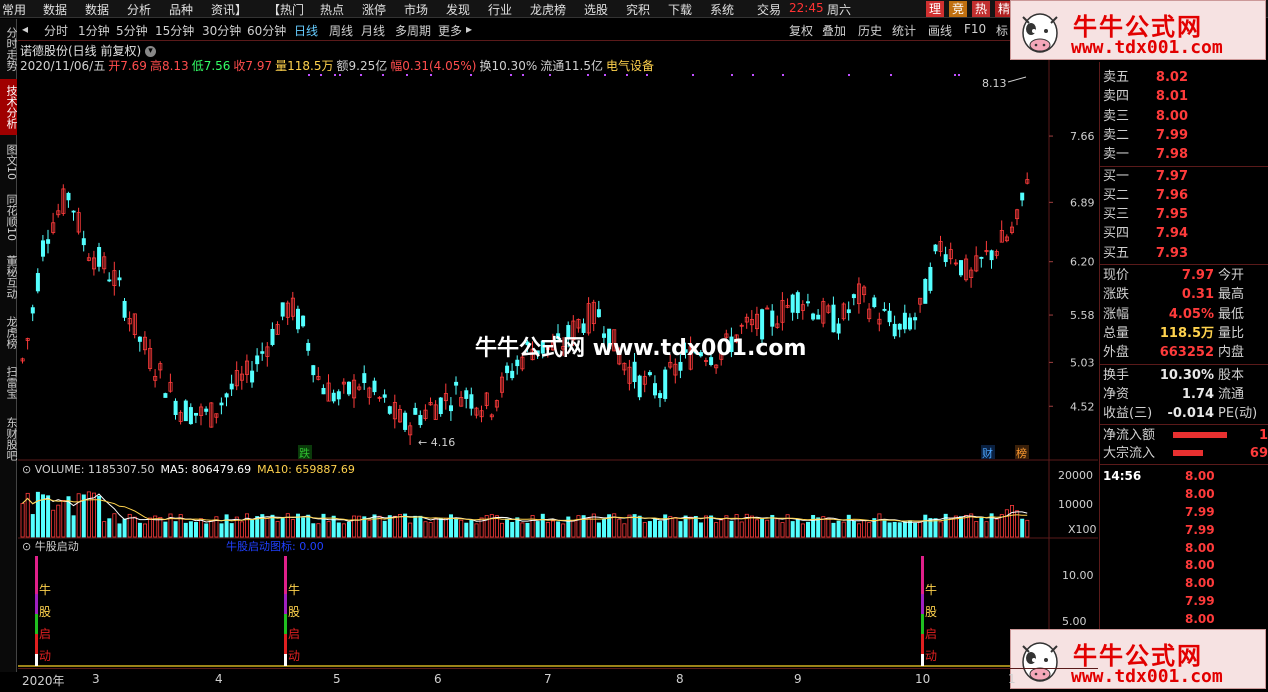 The image size is (1268, 692). I want to click on menu-item: 市场, so click(416, 9).